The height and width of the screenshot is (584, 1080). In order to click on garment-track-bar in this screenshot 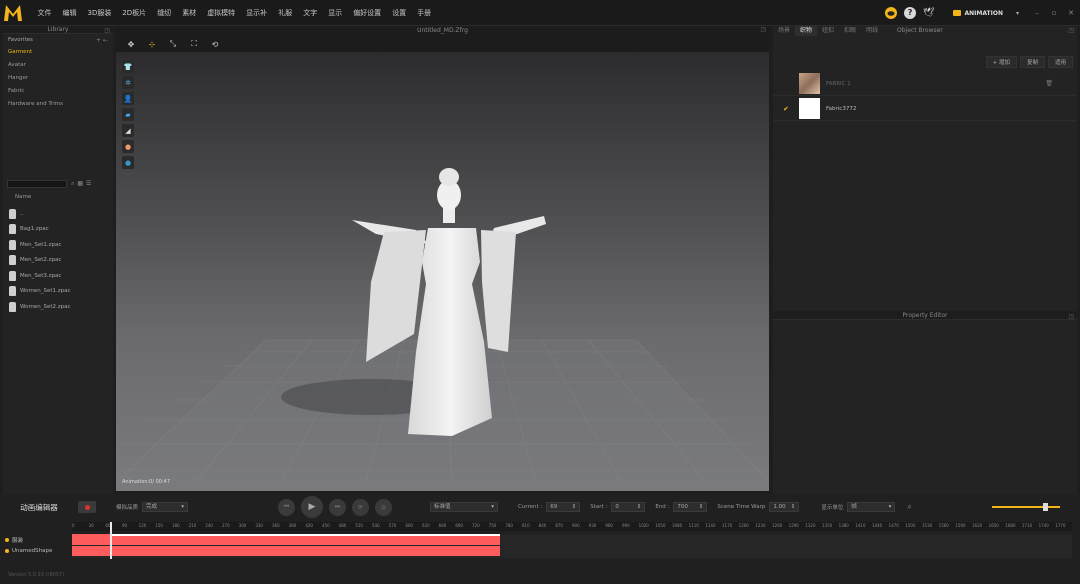, I will do `click(286, 539)`.